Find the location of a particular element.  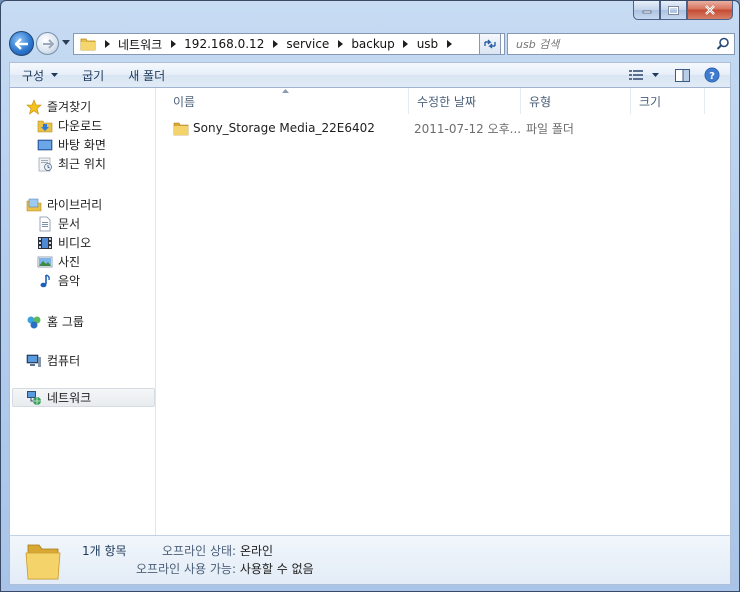

favorites-group: 즐겨찾기 다운로드 바탕 화면 최근 위치 is located at coordinates (83, 135).